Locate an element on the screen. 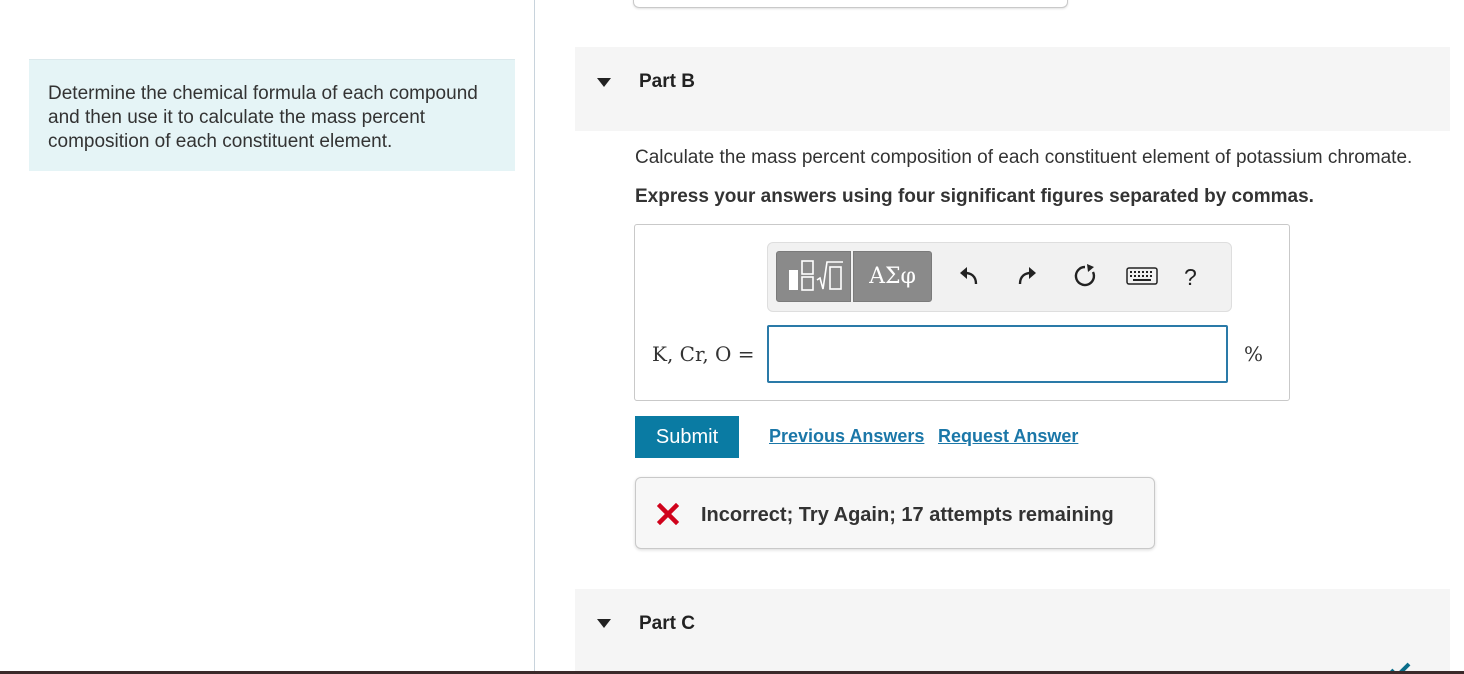  collapse-caret-icon is located at coordinates (604, 82).